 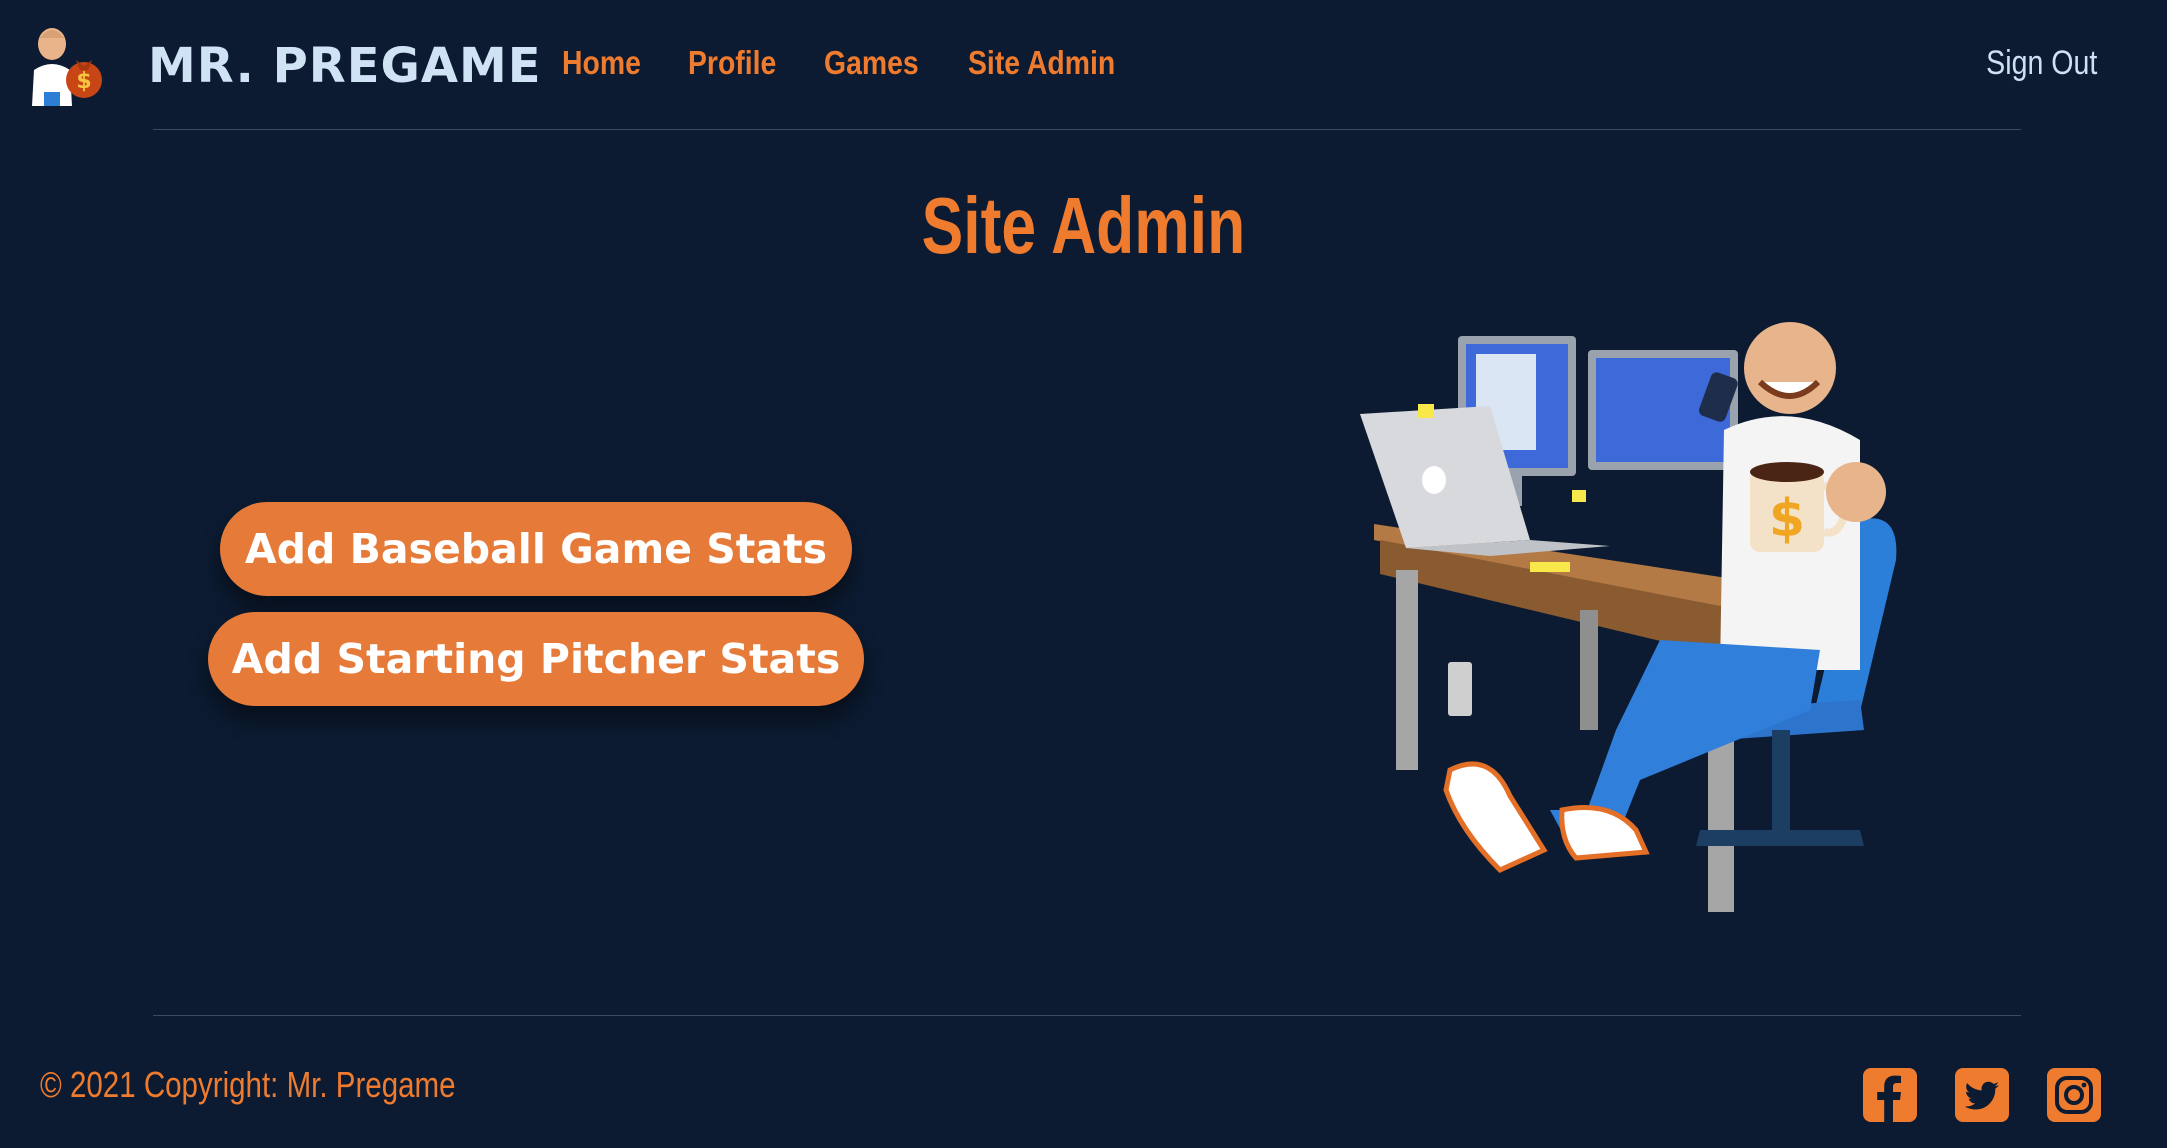 What do you see at coordinates (2041, 63) in the screenshot?
I see `sign-out-link: Sign Out` at bounding box center [2041, 63].